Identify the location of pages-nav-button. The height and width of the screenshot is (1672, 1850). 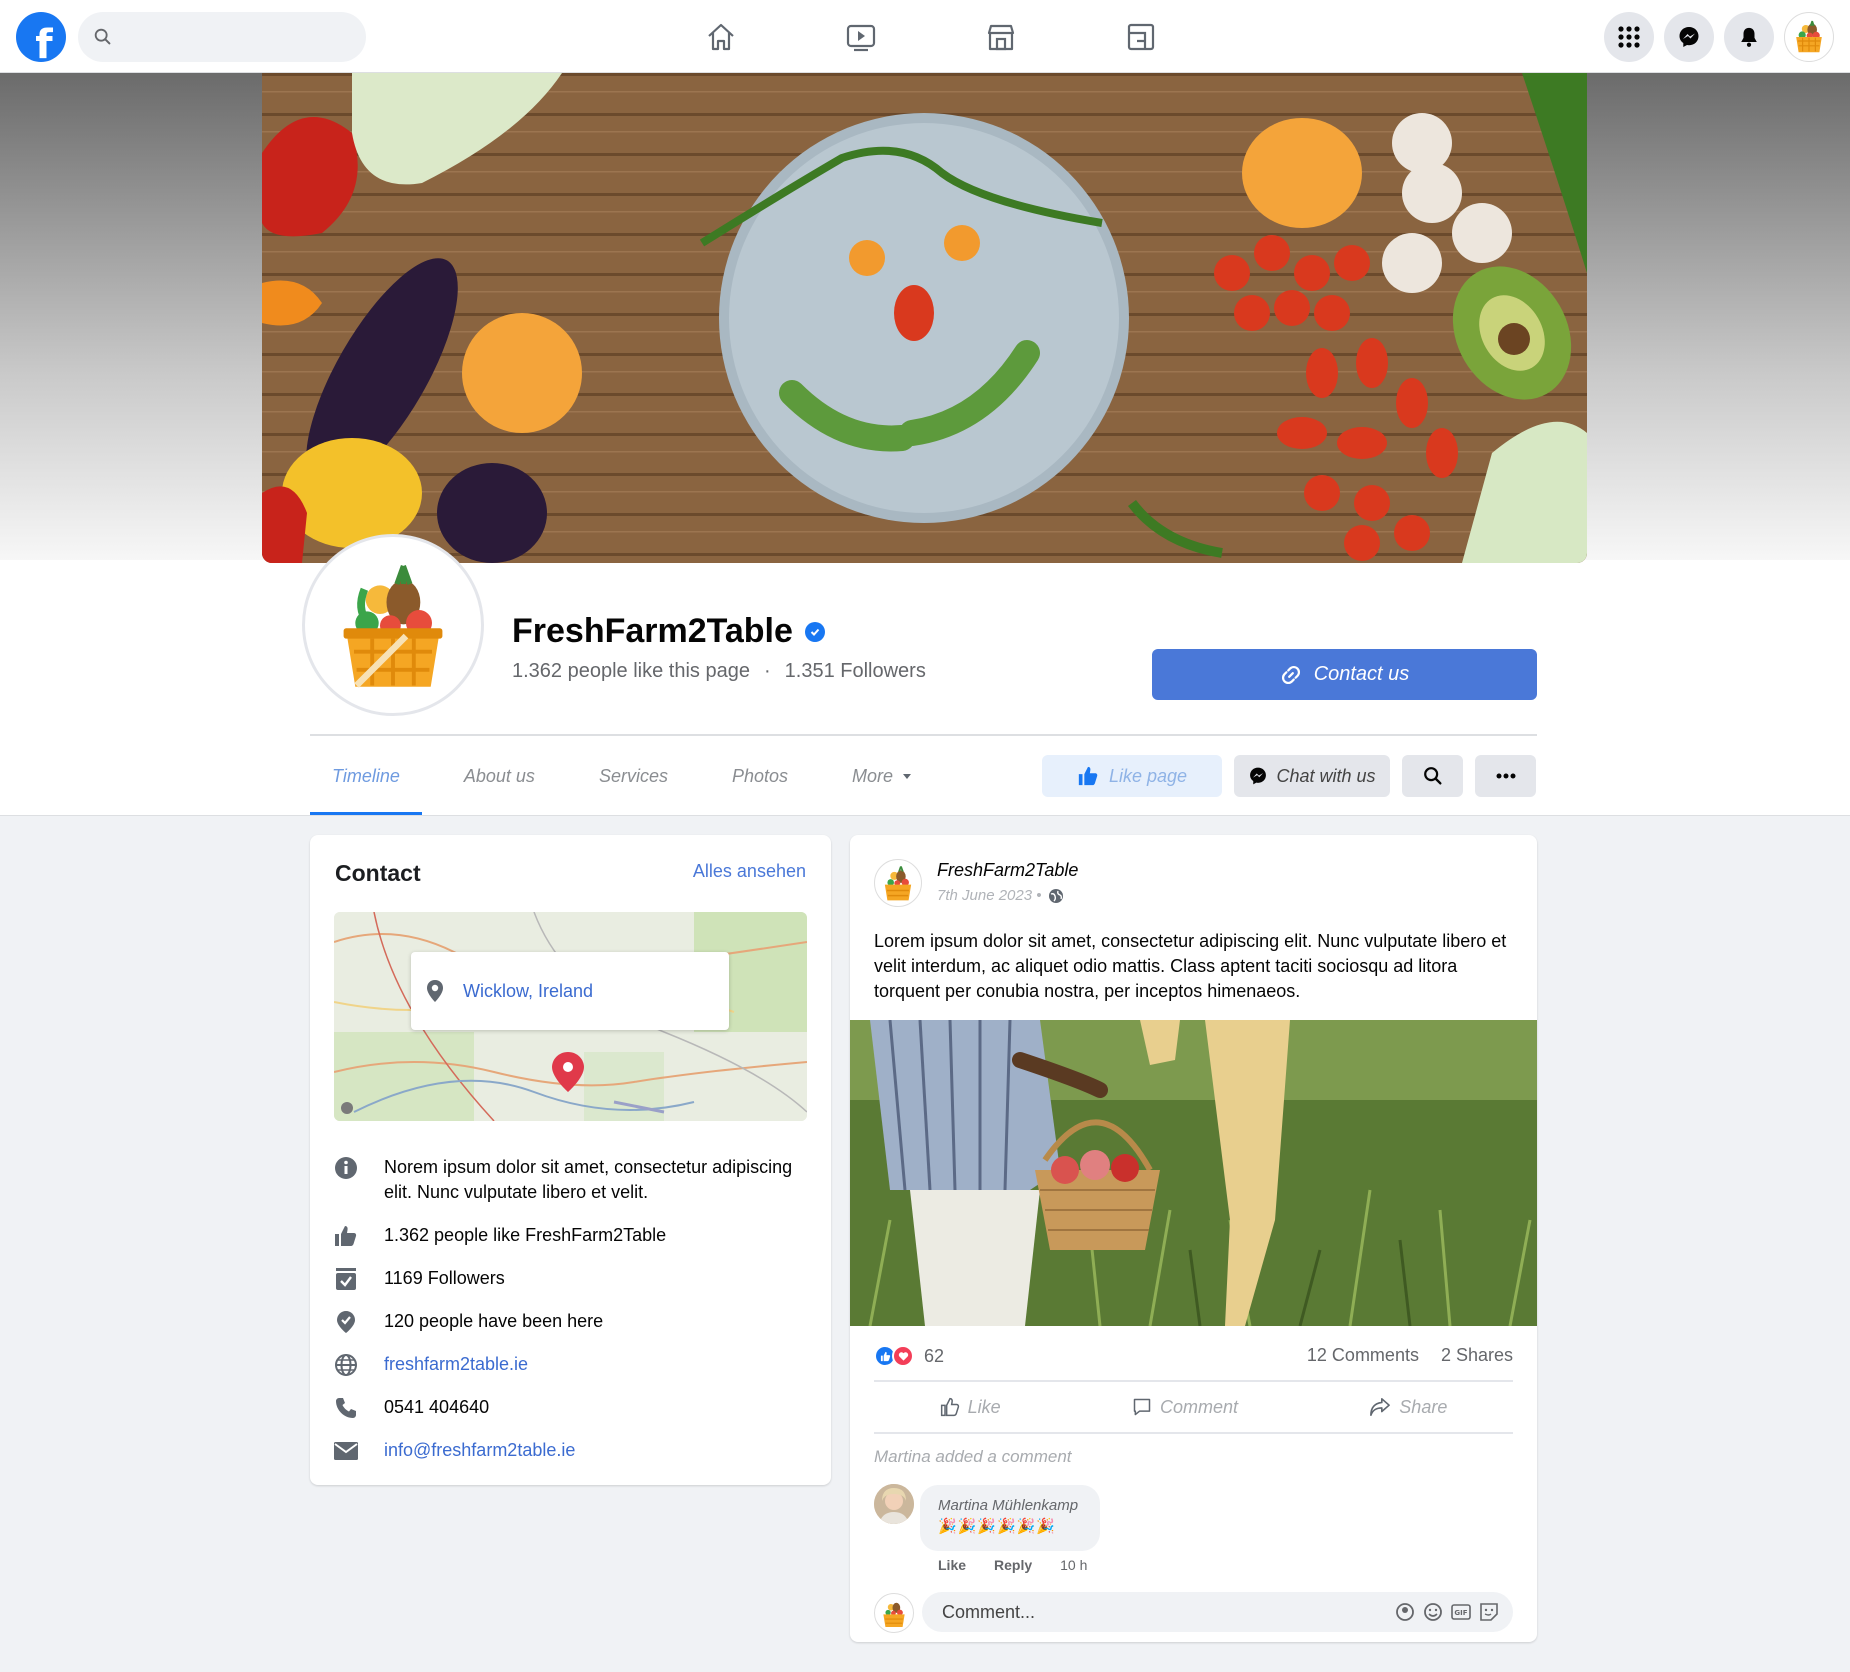
(1141, 37).